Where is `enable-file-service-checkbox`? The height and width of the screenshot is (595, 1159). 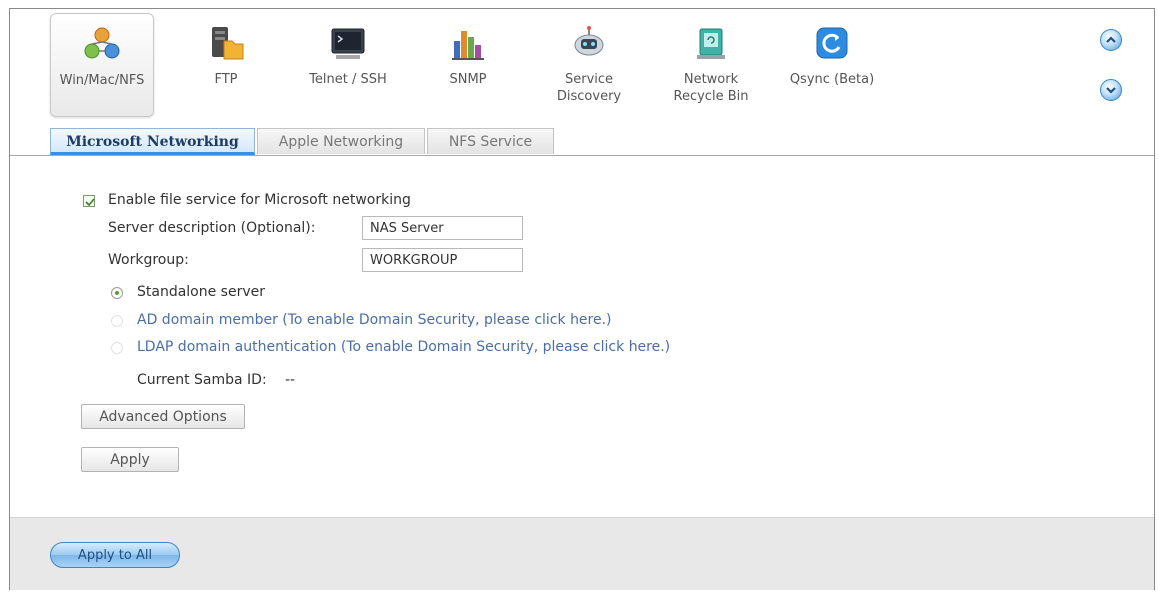
enable-file-service-checkbox is located at coordinates (89, 201).